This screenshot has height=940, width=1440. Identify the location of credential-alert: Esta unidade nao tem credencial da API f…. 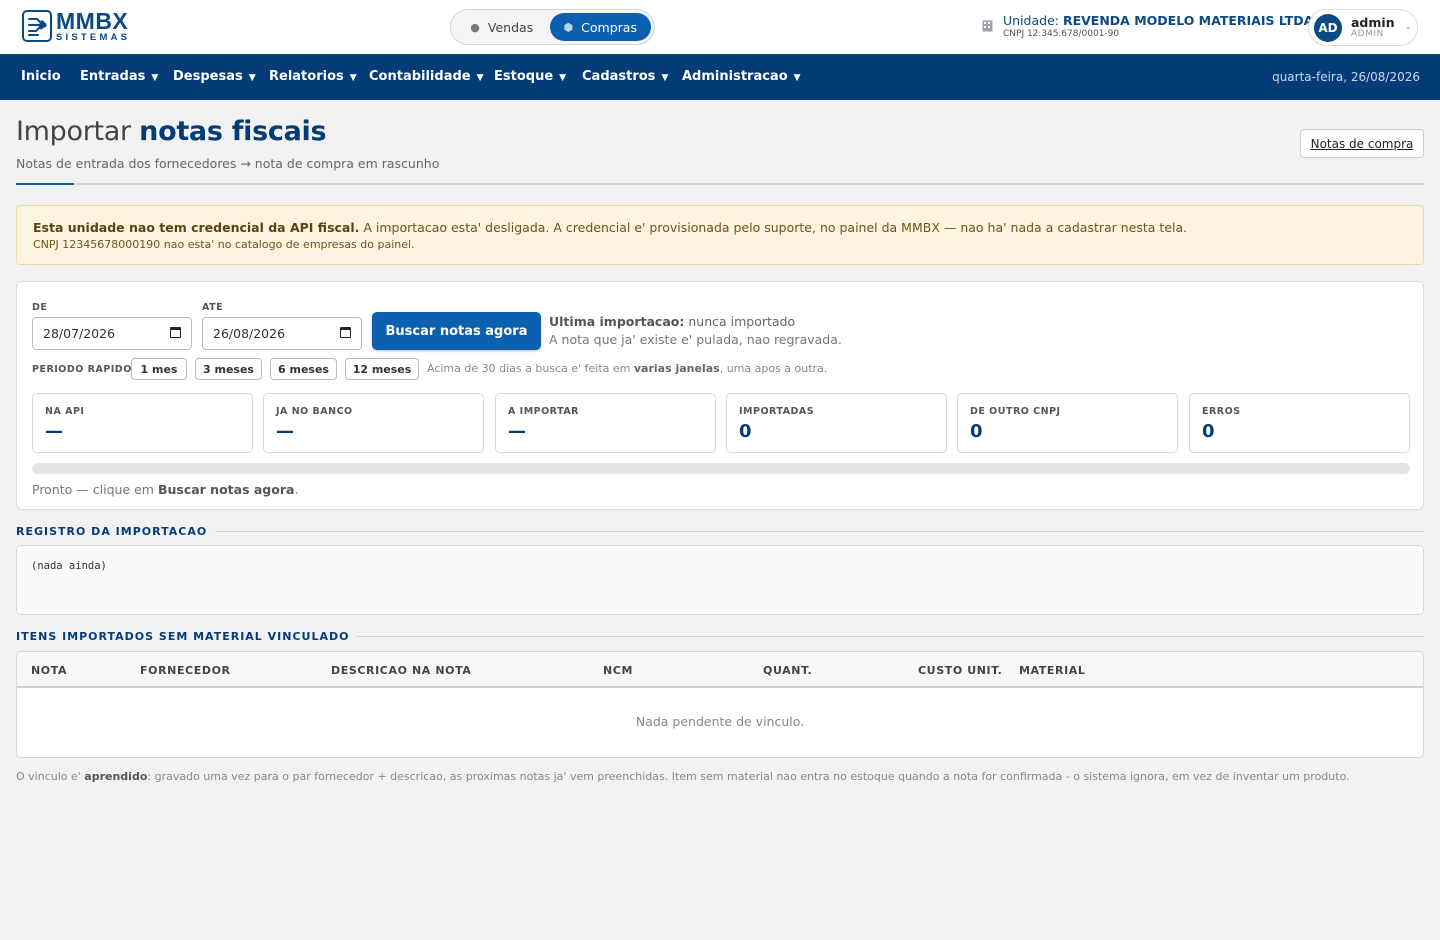
(720, 235).